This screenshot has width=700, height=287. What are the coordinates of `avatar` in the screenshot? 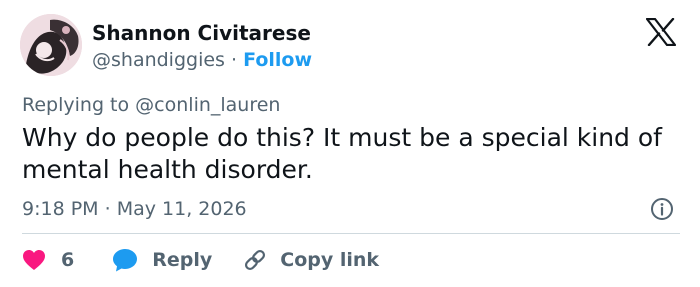 It's located at (51, 45).